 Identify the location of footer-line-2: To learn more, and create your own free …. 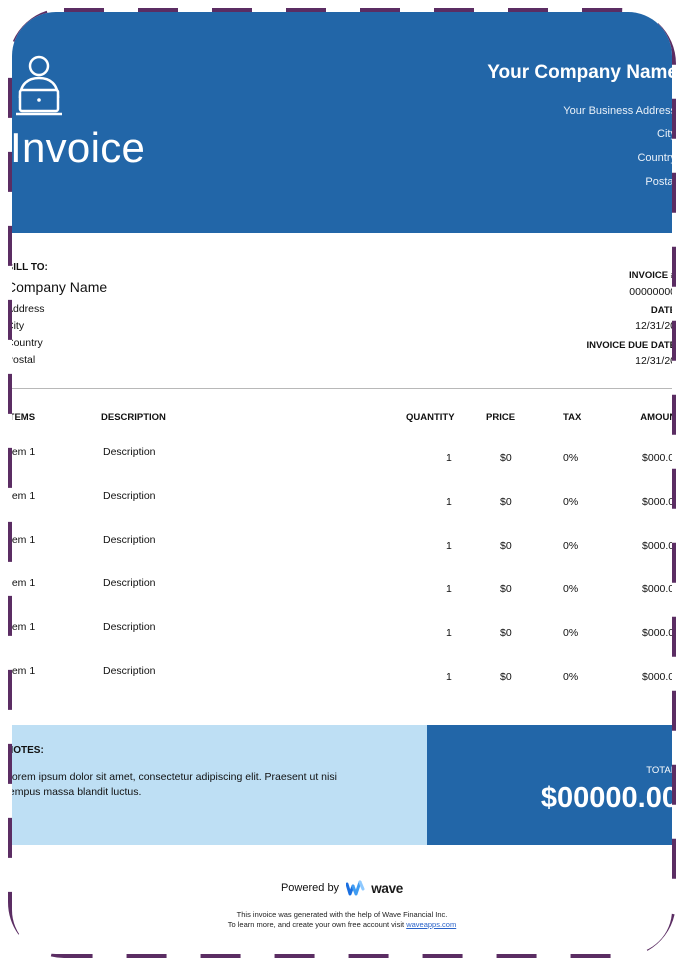
(342, 924).